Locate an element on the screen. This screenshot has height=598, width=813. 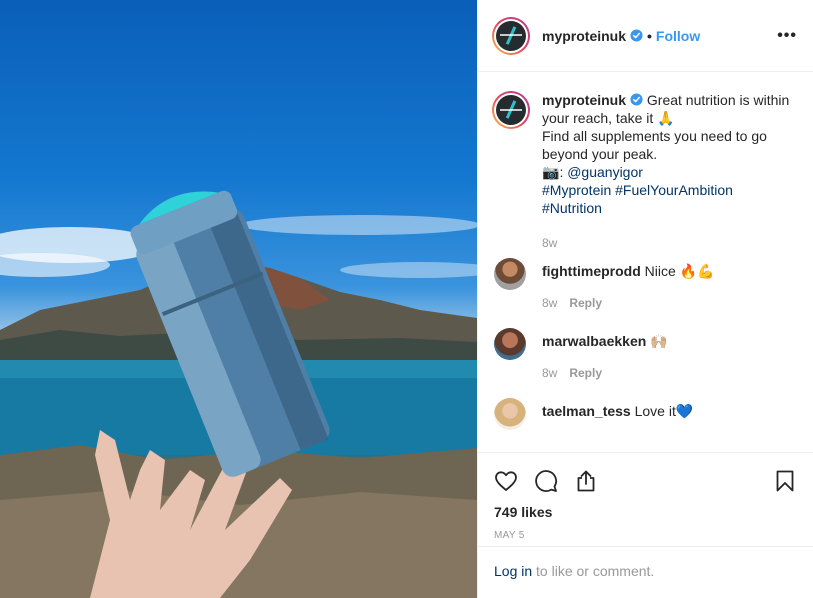
more-options-icon: ••• is located at coordinates (787, 36).